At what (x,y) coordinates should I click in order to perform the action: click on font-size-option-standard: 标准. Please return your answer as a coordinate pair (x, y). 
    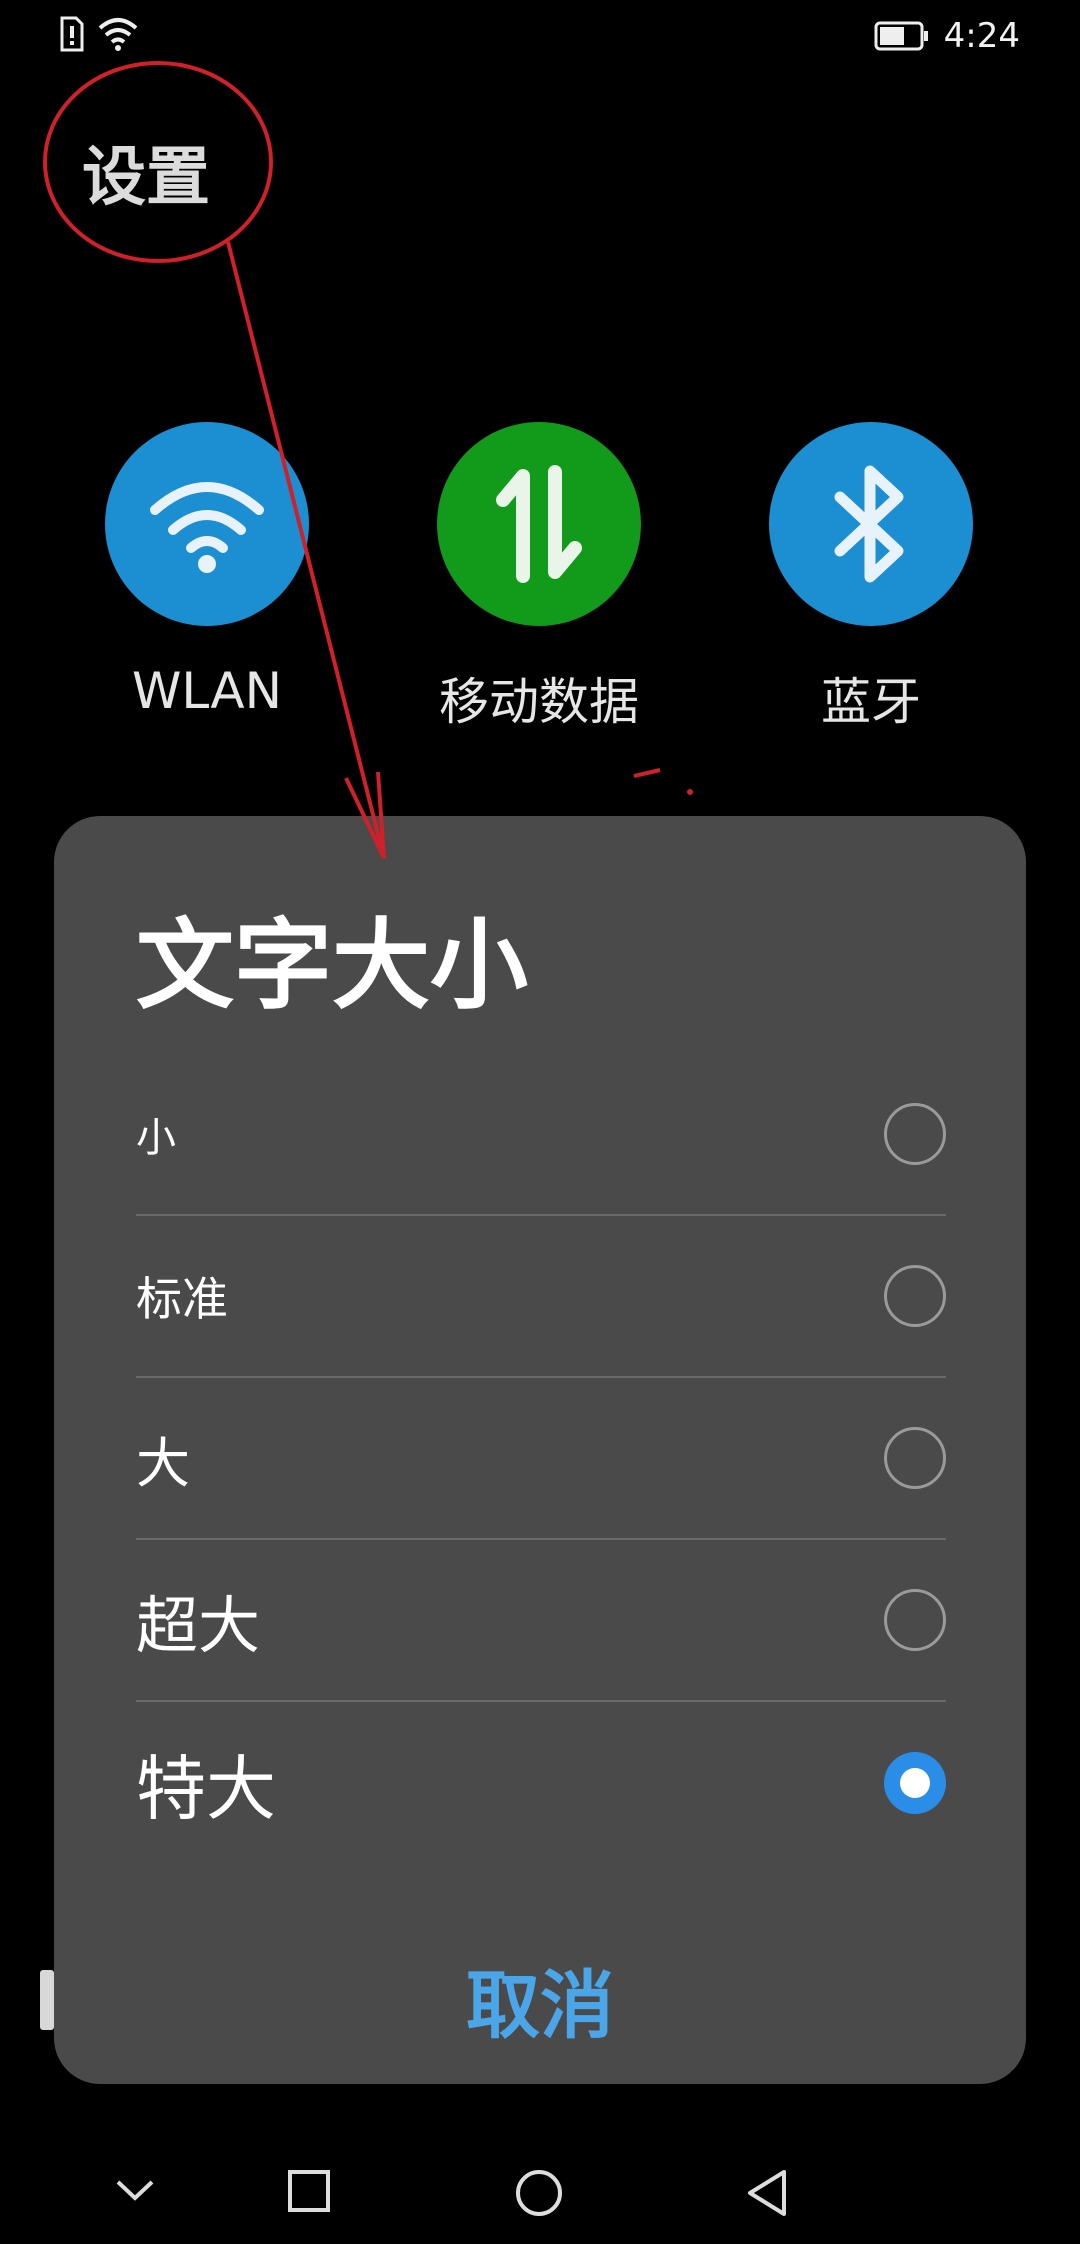
    Looking at the image, I should click on (541, 1297).